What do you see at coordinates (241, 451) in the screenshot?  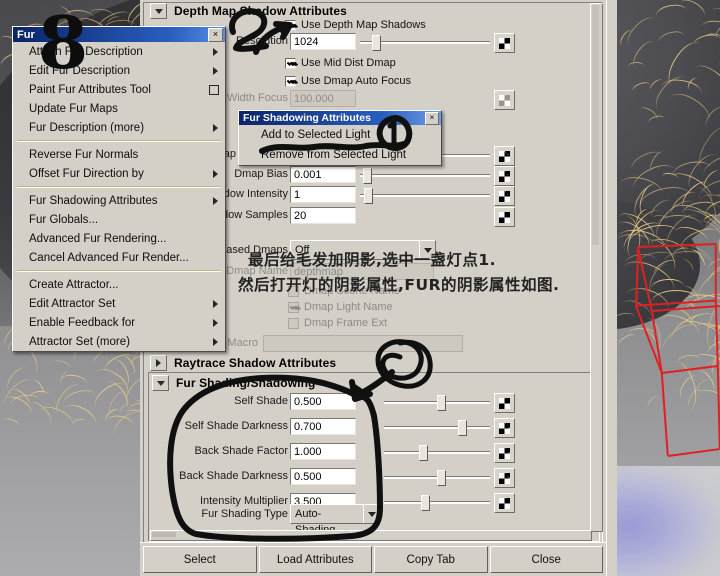 I see `fur-shading-label: Back Shade Factor` at bounding box center [241, 451].